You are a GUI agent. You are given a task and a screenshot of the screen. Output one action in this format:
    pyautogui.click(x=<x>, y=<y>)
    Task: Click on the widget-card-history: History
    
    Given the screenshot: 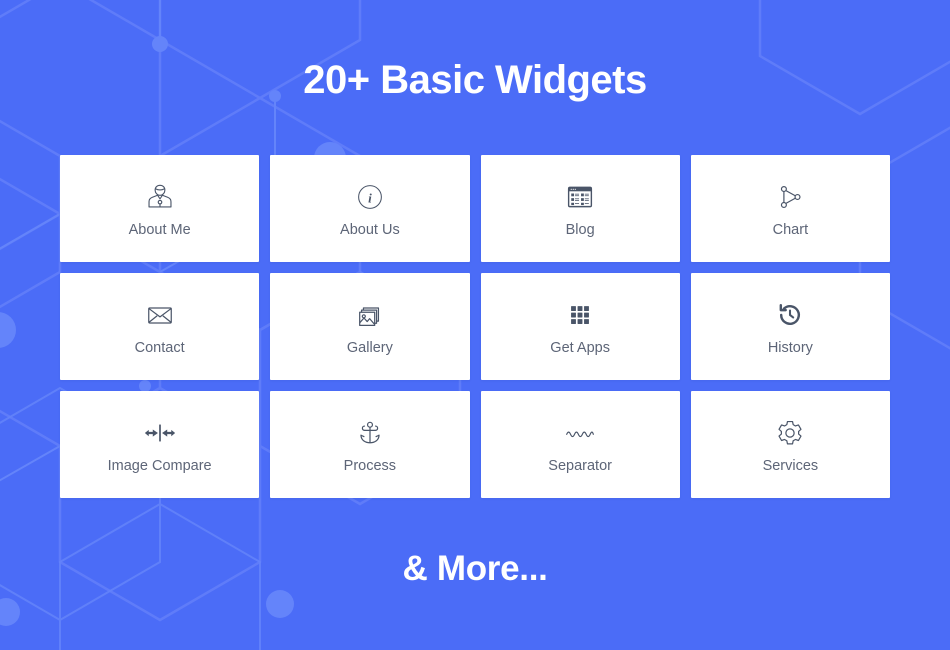 What is the action you would take?
    pyautogui.click(x=790, y=326)
    